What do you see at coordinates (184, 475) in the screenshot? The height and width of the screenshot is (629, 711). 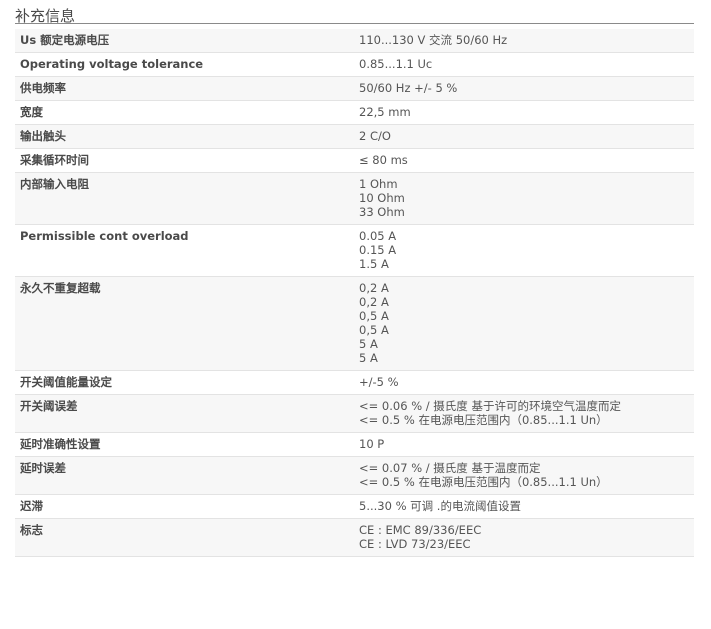 I see `spec-label: 延时误差` at bounding box center [184, 475].